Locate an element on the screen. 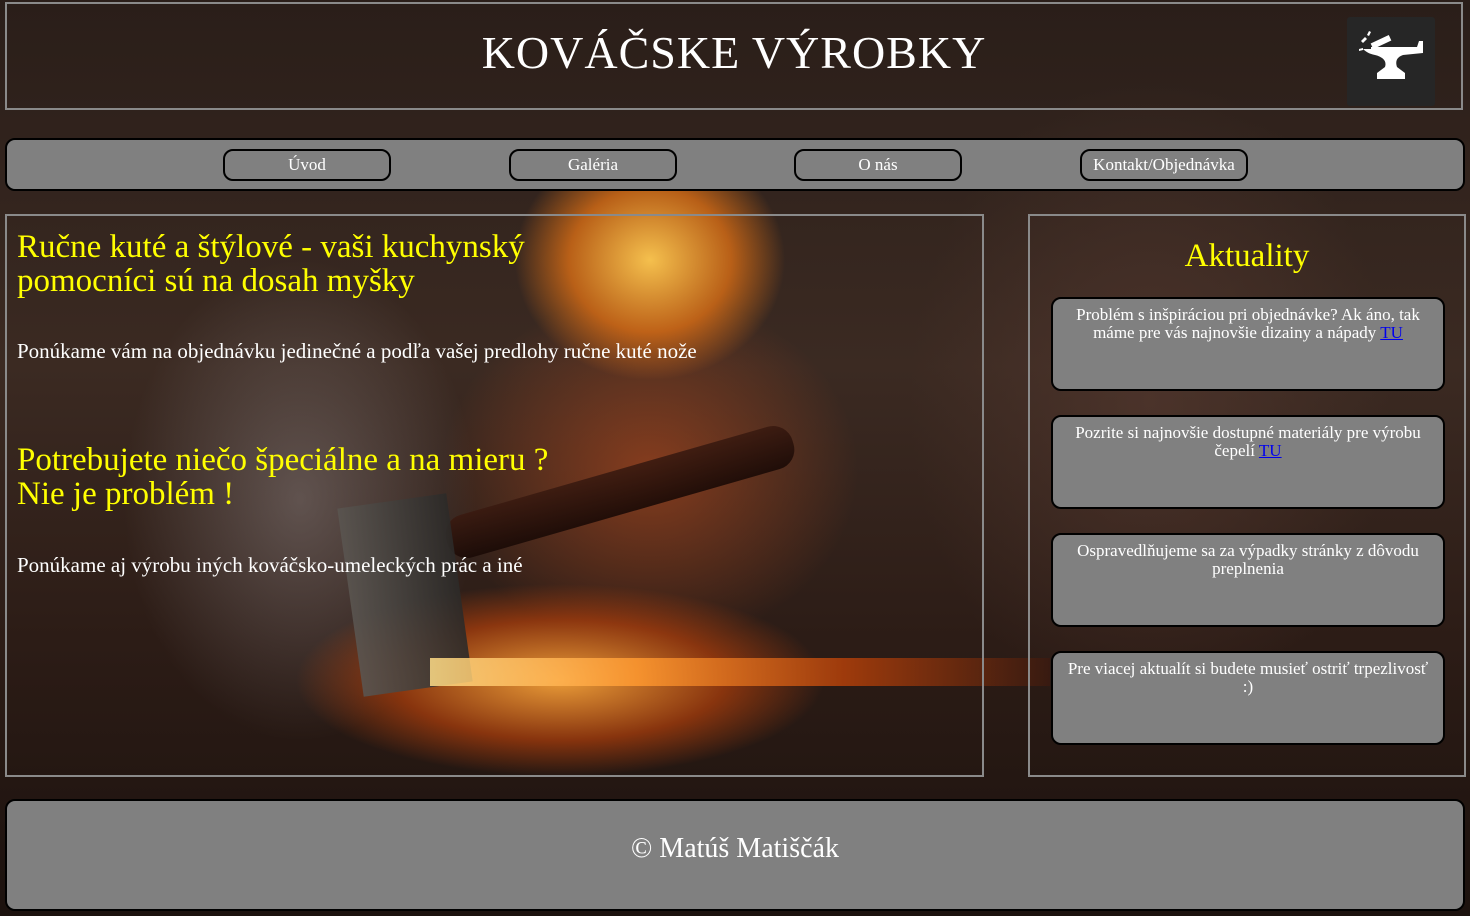 This screenshot has width=1470, height=916. main-heading-2-line-1: Potrebujete niečo špeciálne a na mieru ? is located at coordinates (283, 460).